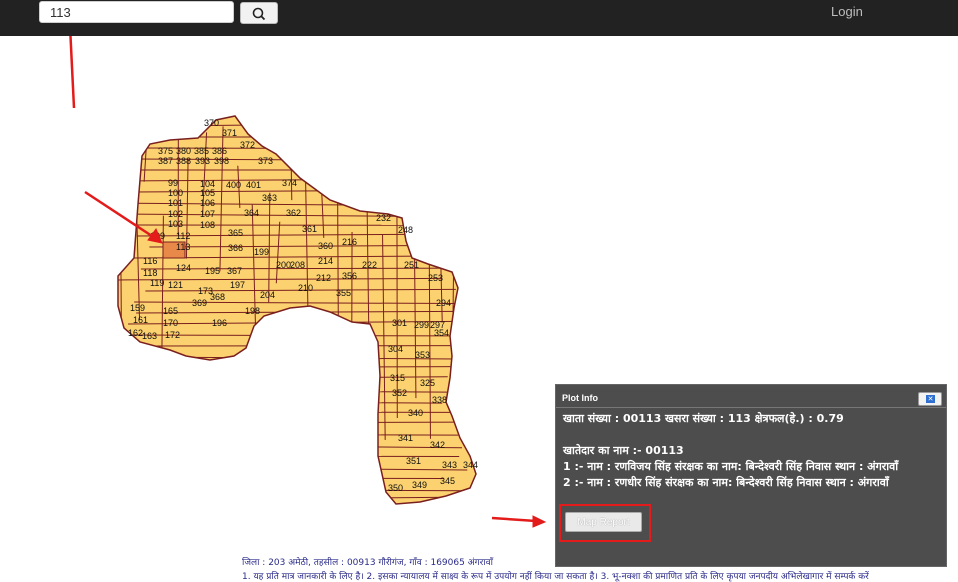 Image resolution: width=958 pixels, height=582 pixels. I want to click on parcel-number-label: 212, so click(323, 278).